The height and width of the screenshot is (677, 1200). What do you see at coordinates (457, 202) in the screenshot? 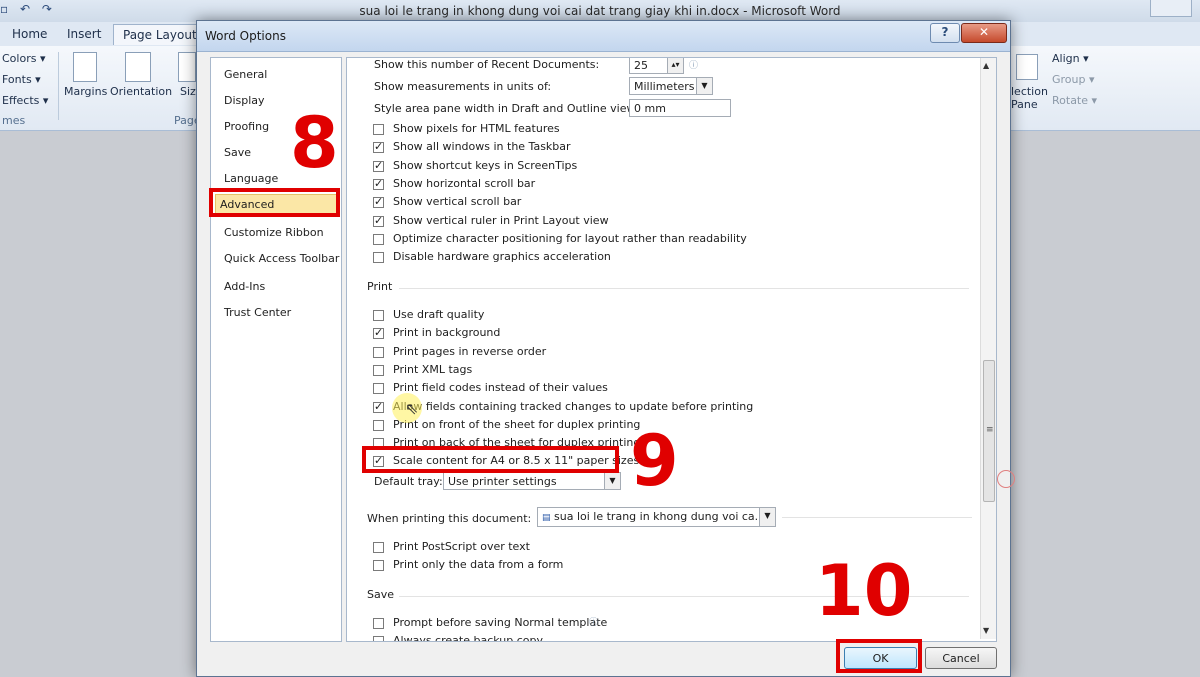
I see `option-label: Show vertical scroll bar` at bounding box center [457, 202].